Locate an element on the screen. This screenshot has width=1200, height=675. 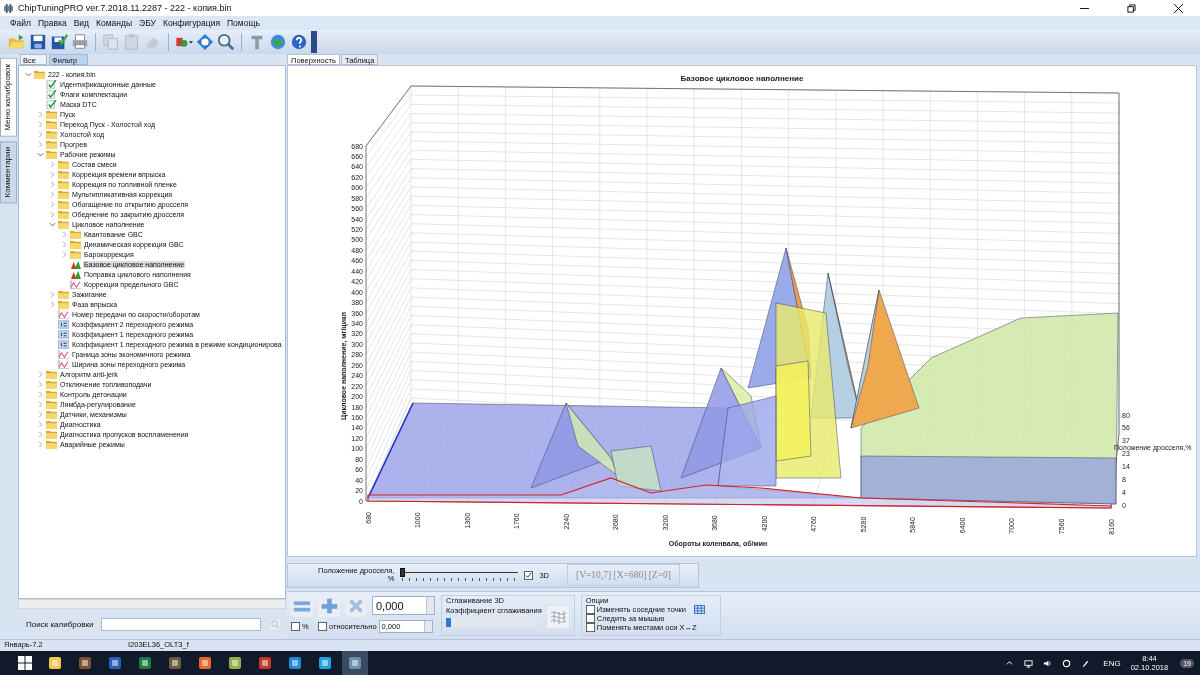
surface-chart-icon is located at coordinates (75, 274).